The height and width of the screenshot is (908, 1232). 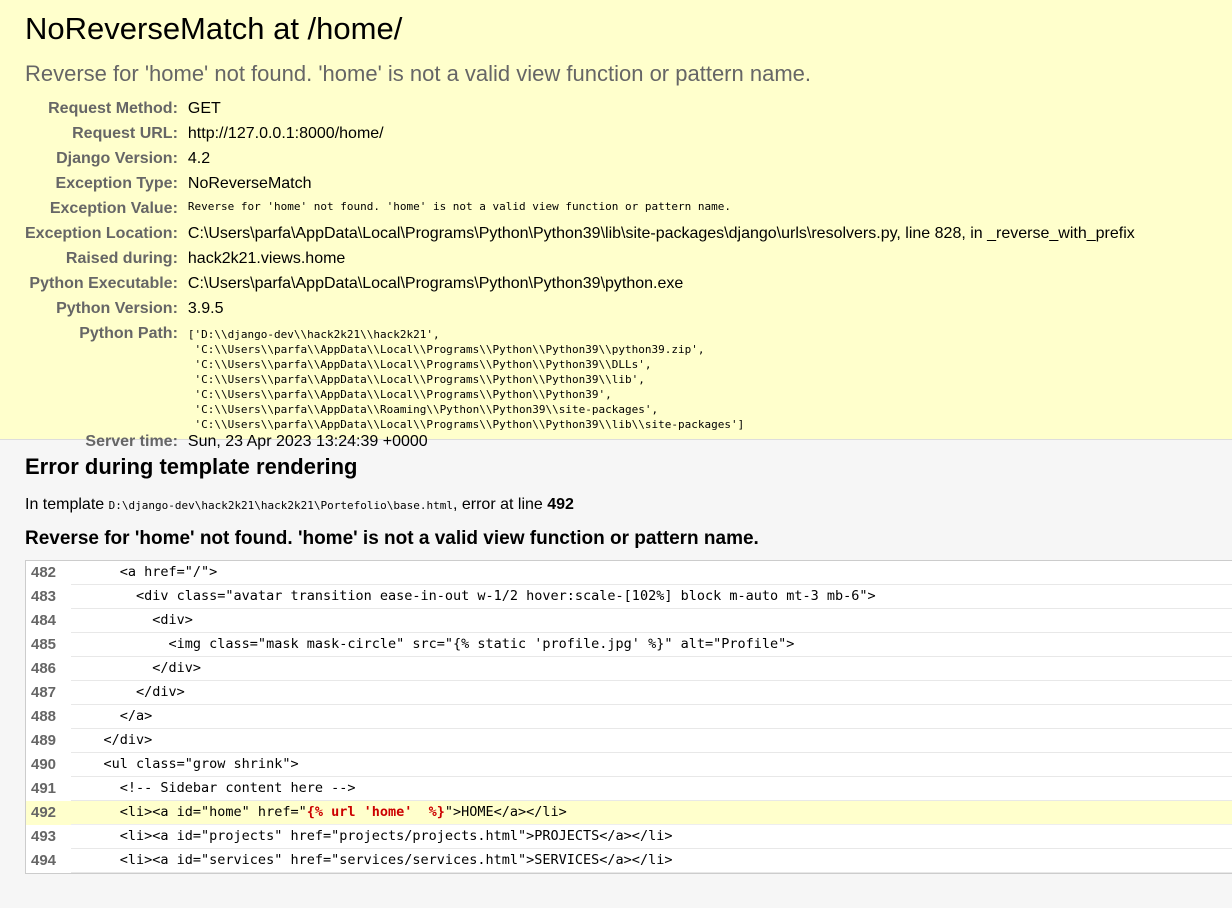 I want to click on source-line: 491 <!-- Sidebar content here -->, so click(x=629, y=789).